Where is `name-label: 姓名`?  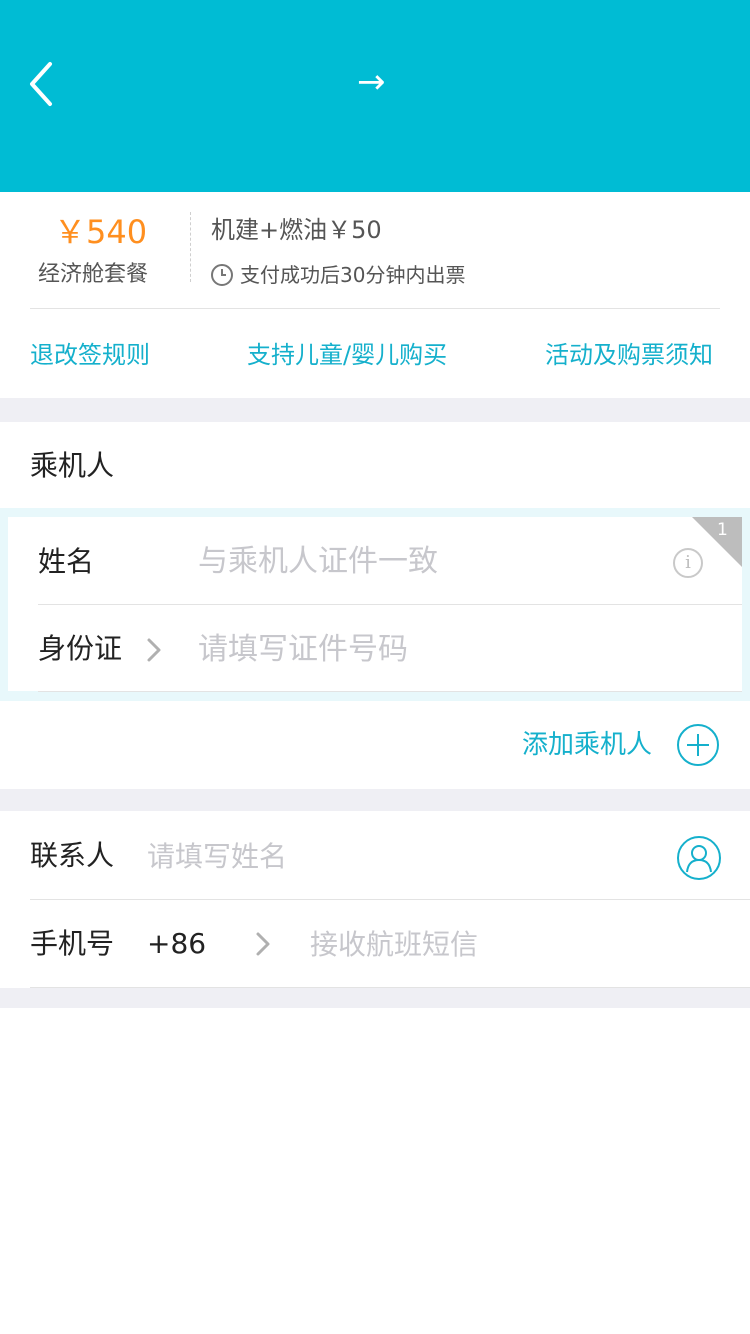
name-label: 姓名 is located at coordinates (66, 561).